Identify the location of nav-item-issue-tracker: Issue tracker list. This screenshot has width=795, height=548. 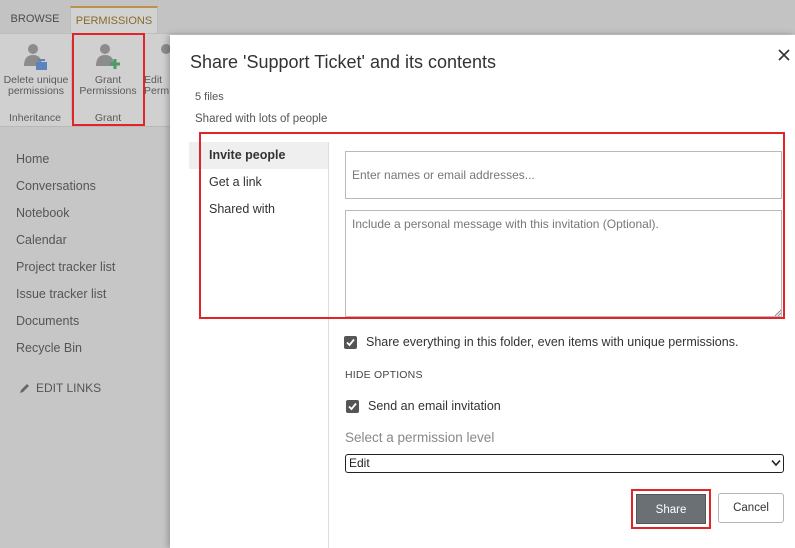
(65, 298).